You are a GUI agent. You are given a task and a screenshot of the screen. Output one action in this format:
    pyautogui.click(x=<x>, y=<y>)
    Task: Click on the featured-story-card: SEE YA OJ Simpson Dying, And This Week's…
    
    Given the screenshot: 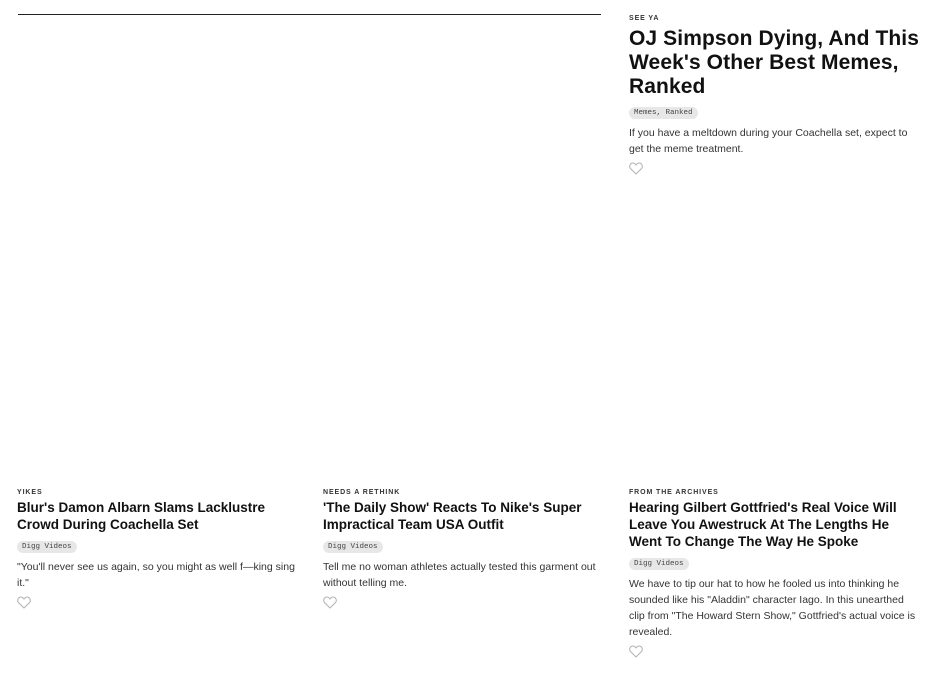 What is the action you would take?
    pyautogui.click(x=774, y=94)
    